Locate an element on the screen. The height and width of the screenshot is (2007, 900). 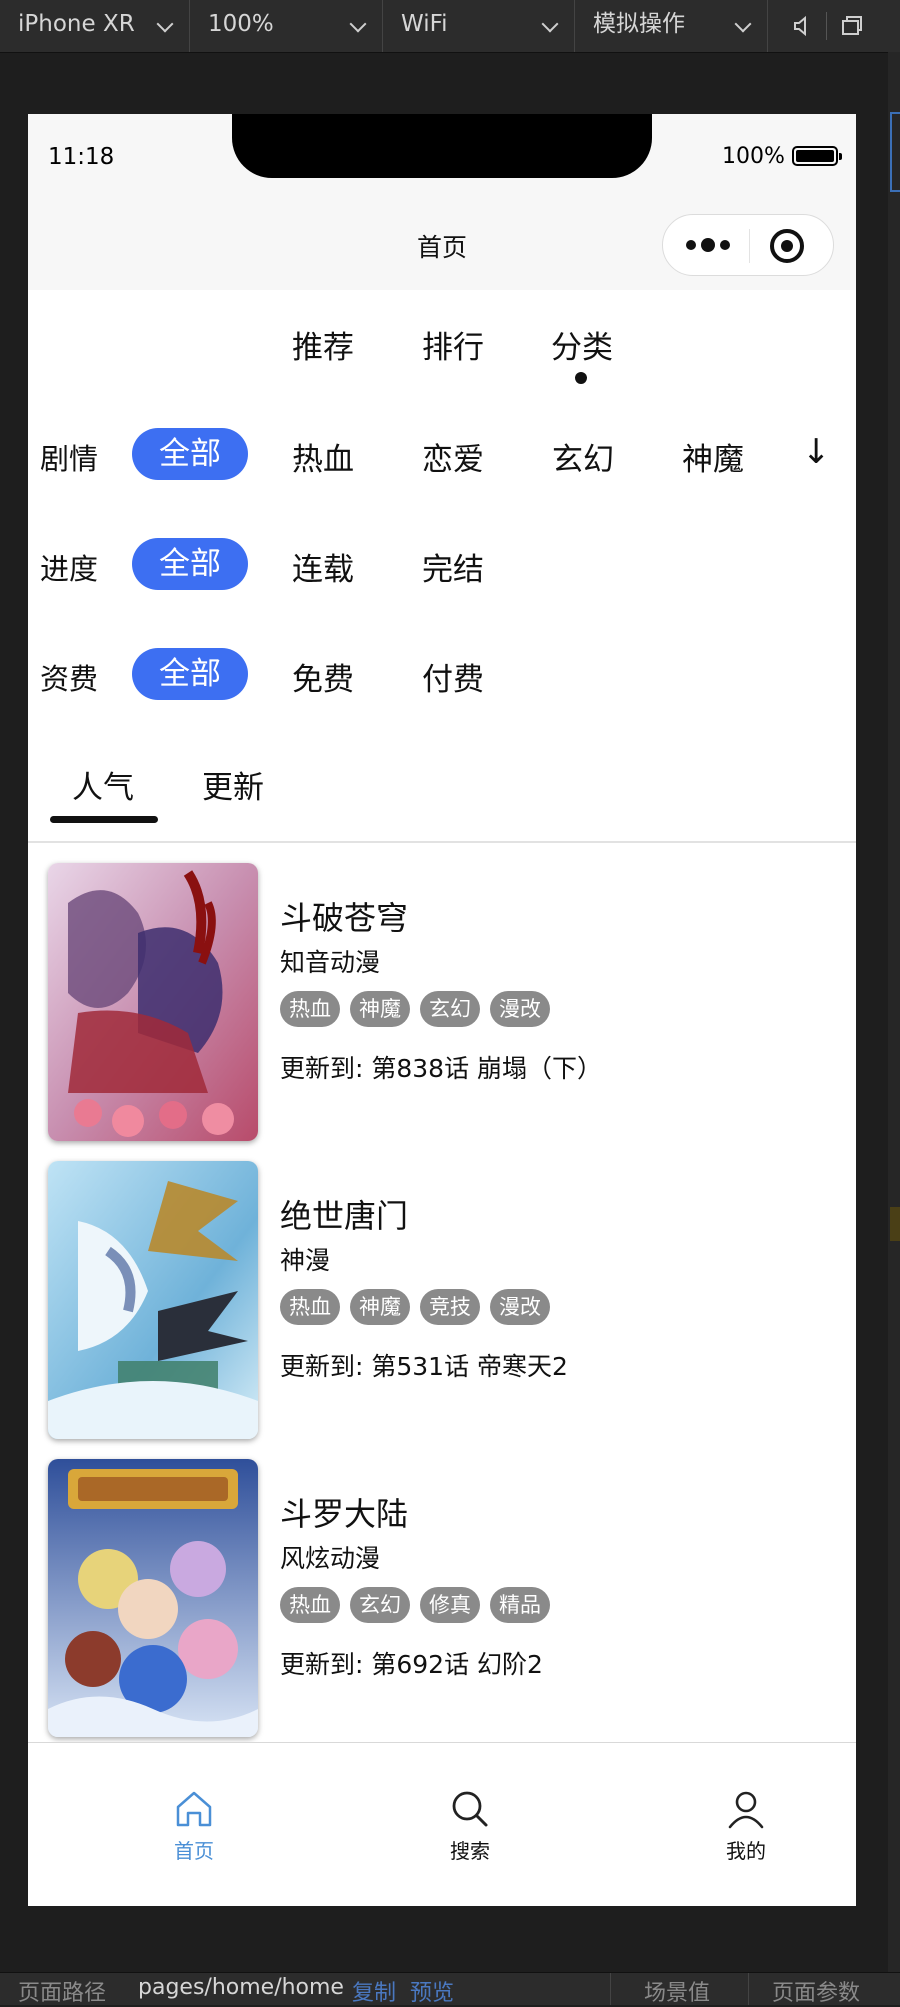
active-tab-indicator is located at coordinates (581, 378).